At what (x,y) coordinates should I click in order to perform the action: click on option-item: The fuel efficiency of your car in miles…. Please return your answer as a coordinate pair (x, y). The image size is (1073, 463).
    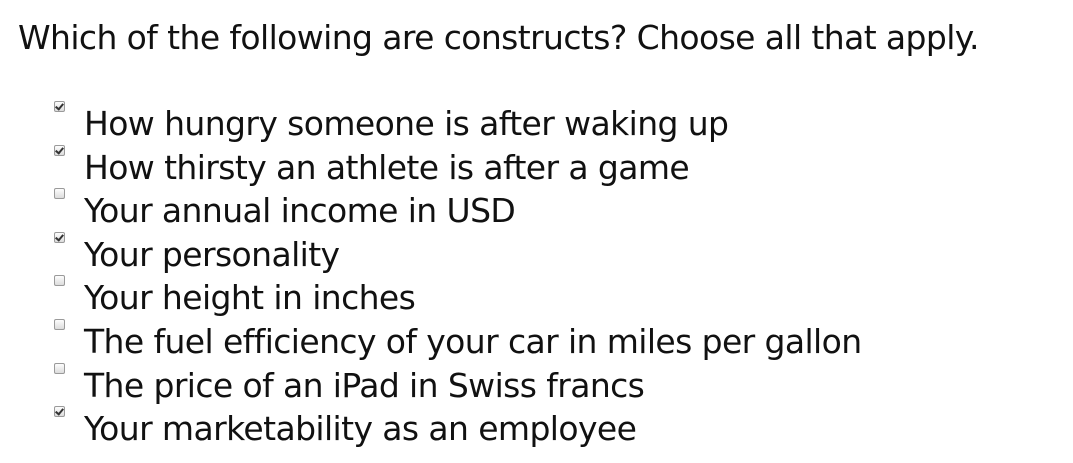
    Looking at the image, I should click on (458, 341).